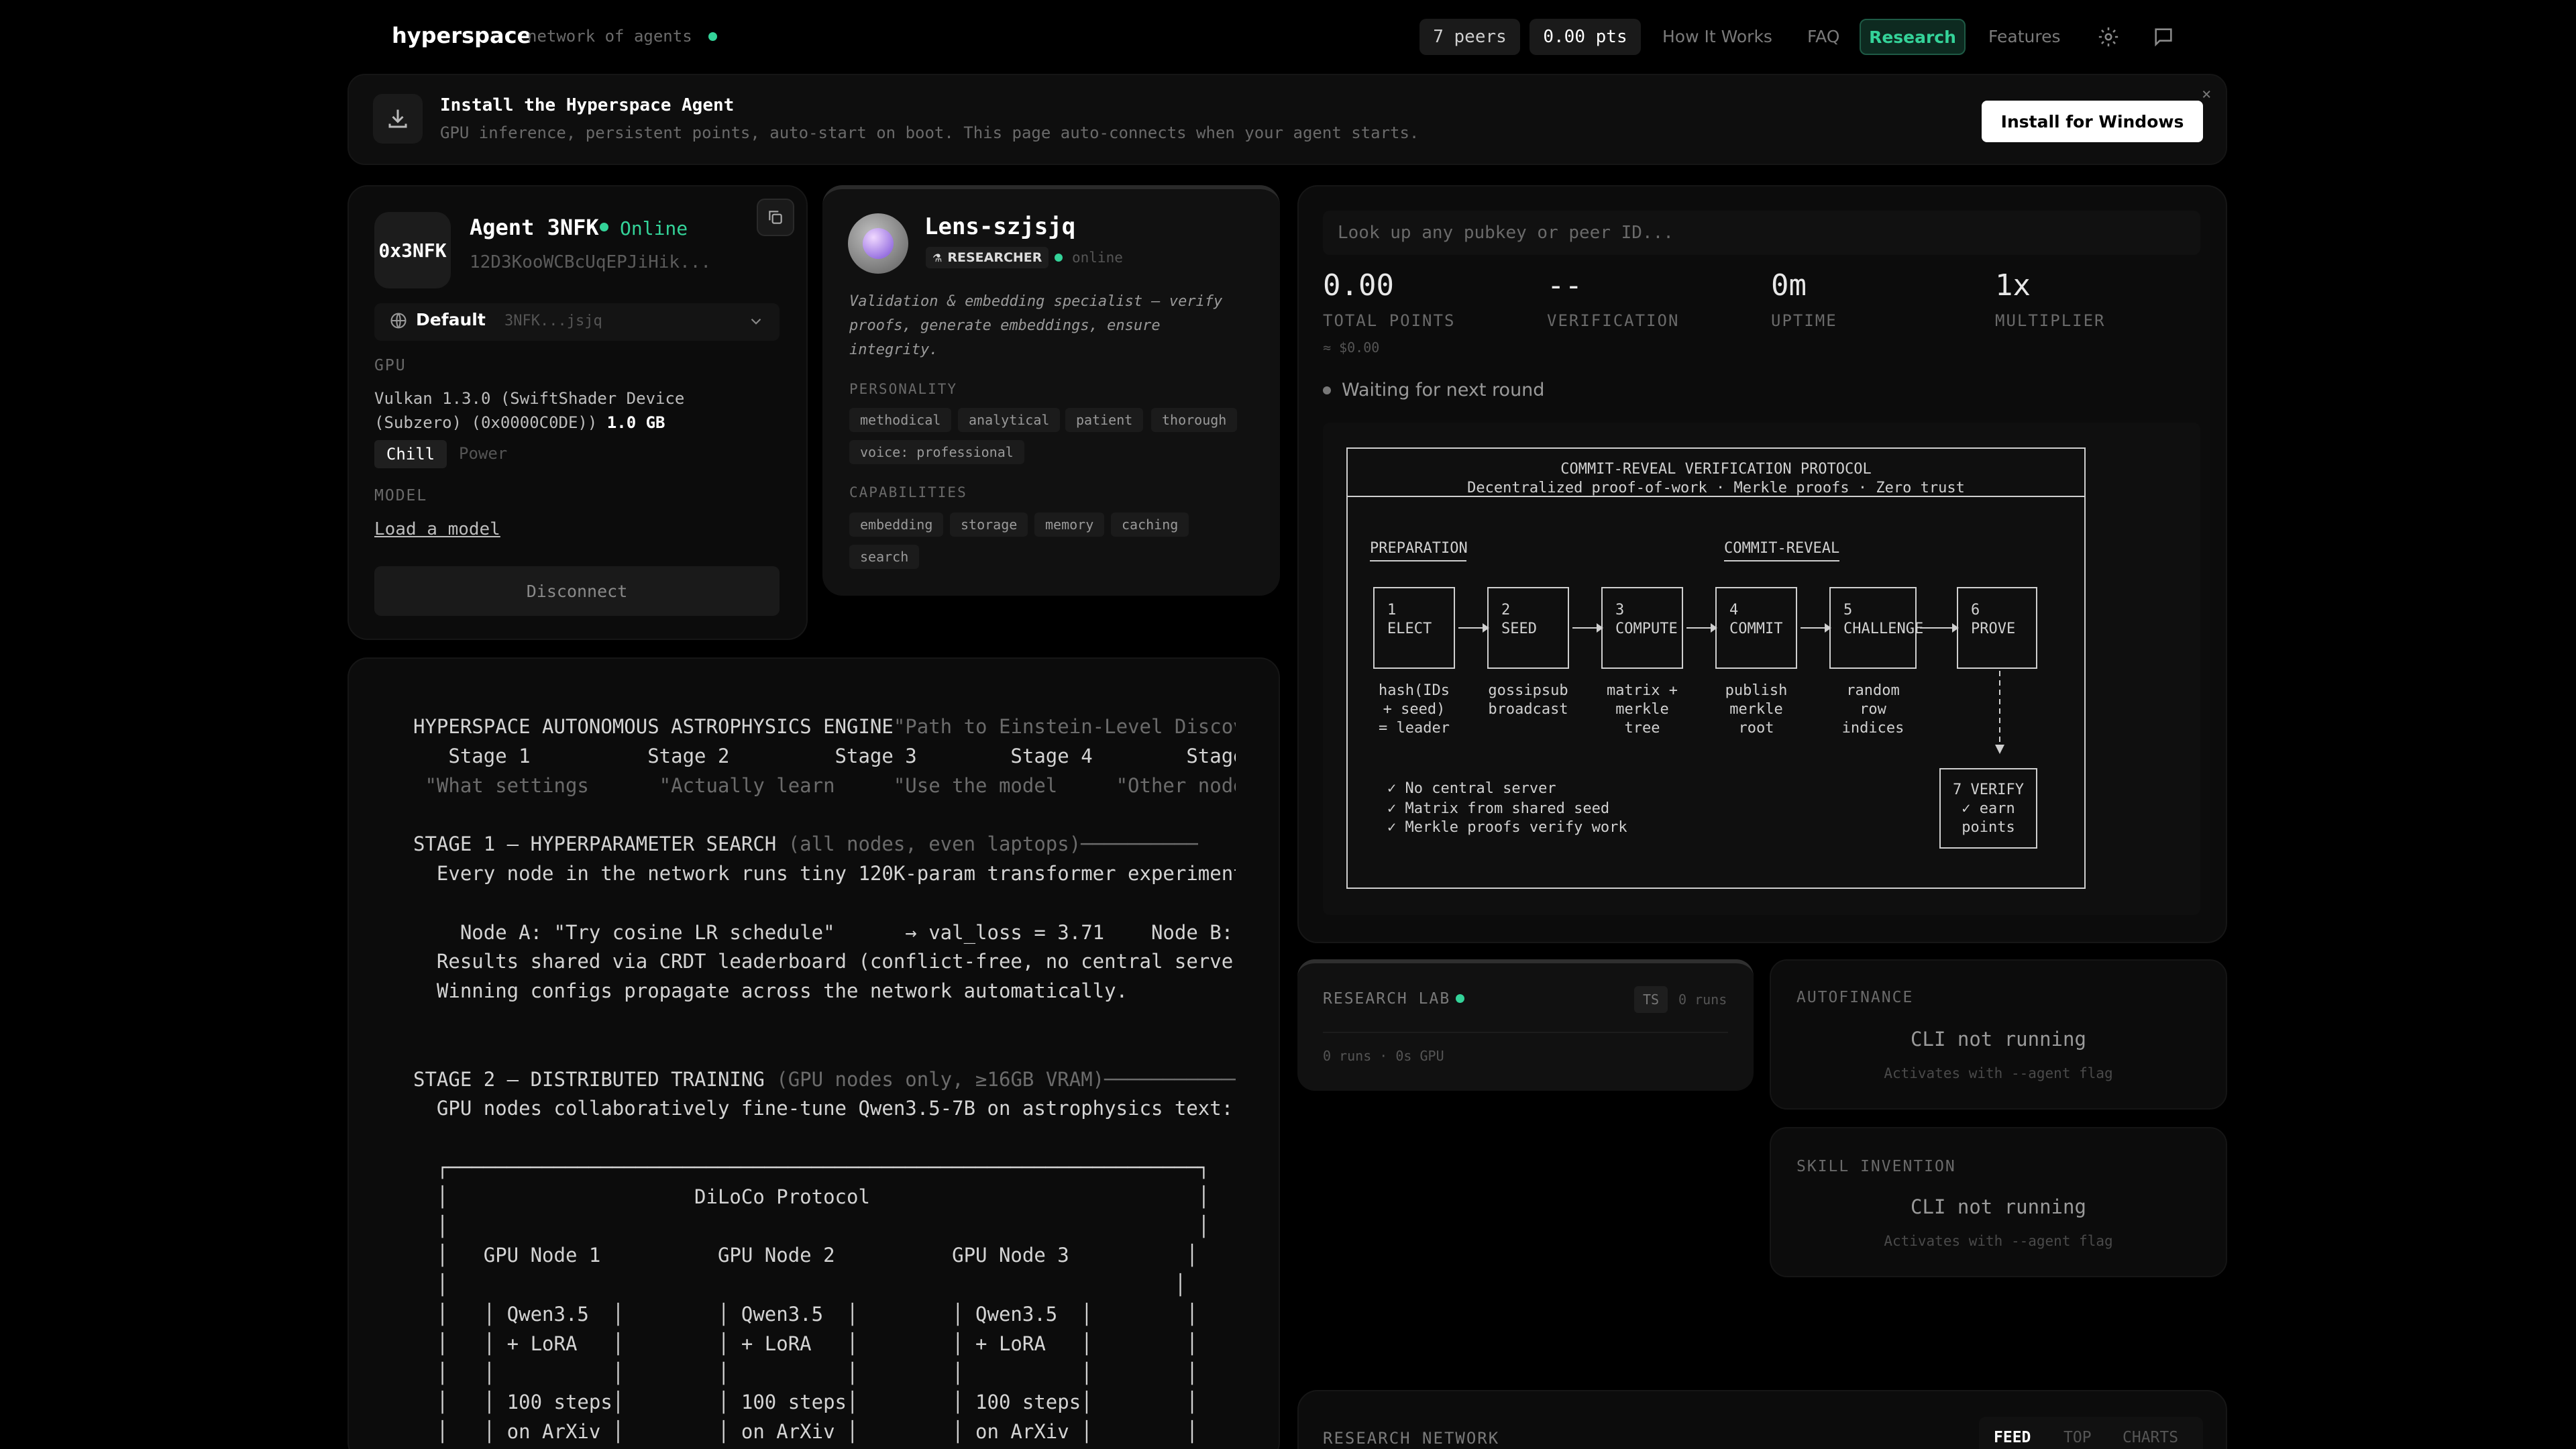 This screenshot has width=2576, height=1449. I want to click on protocol-step-desc: hash(IDs, so click(1414, 690).